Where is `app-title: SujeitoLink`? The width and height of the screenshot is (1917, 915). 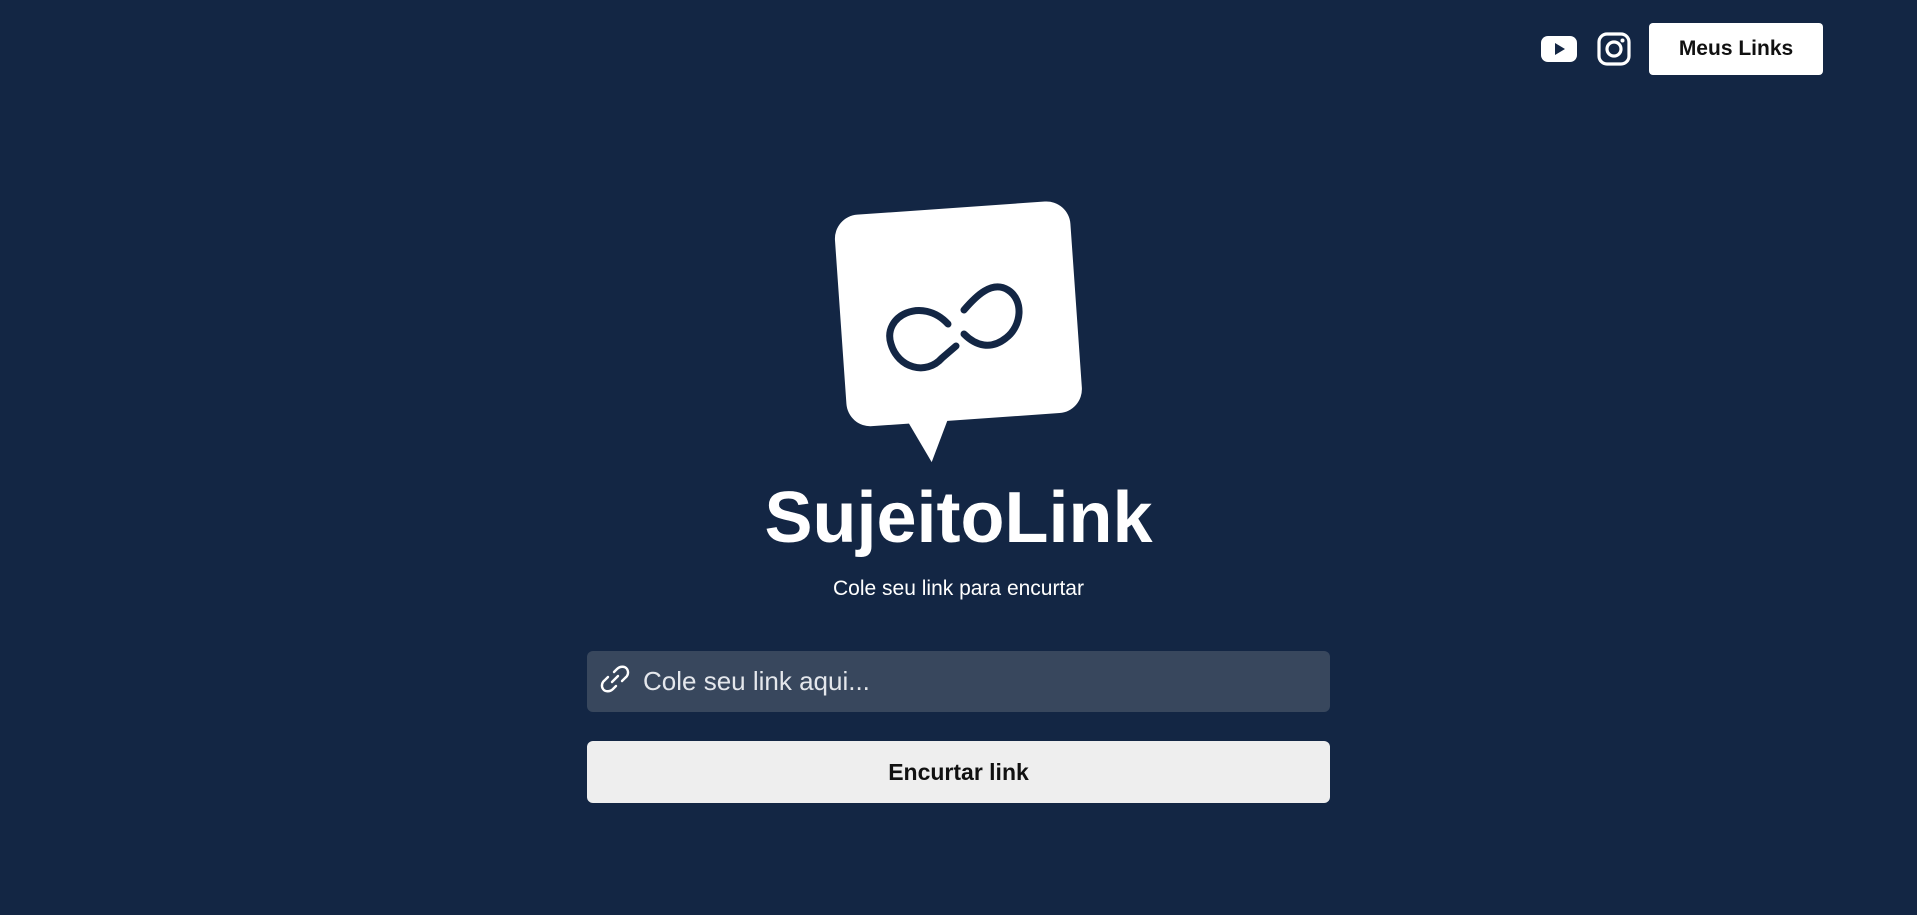
app-title: SujeitoLink is located at coordinates (958, 518).